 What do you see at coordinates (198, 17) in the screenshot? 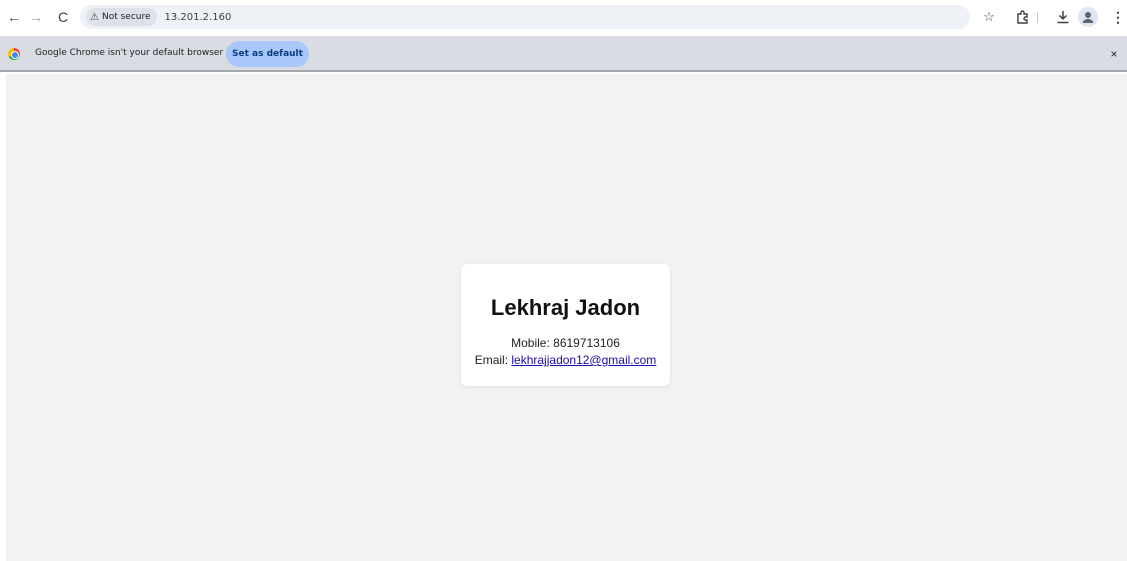
I see `url-text: 13.201.2.160` at bounding box center [198, 17].